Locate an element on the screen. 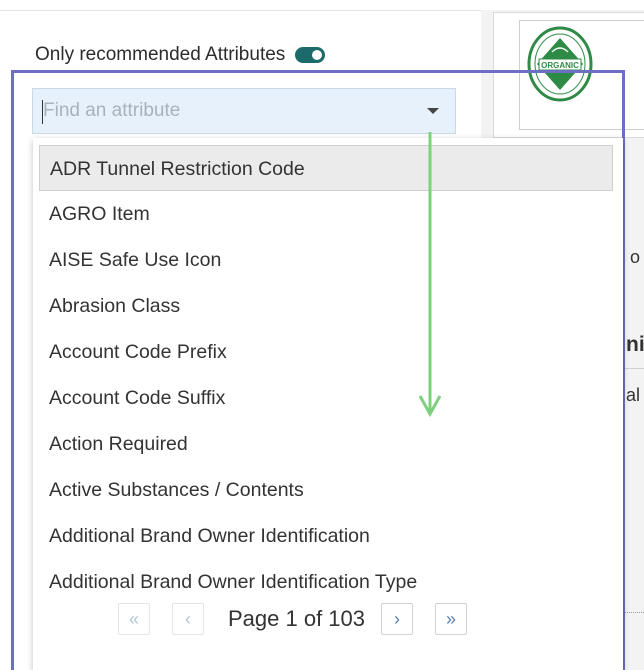 This screenshot has height=670, width=644. double-chevron-left-icon: « is located at coordinates (133, 618).